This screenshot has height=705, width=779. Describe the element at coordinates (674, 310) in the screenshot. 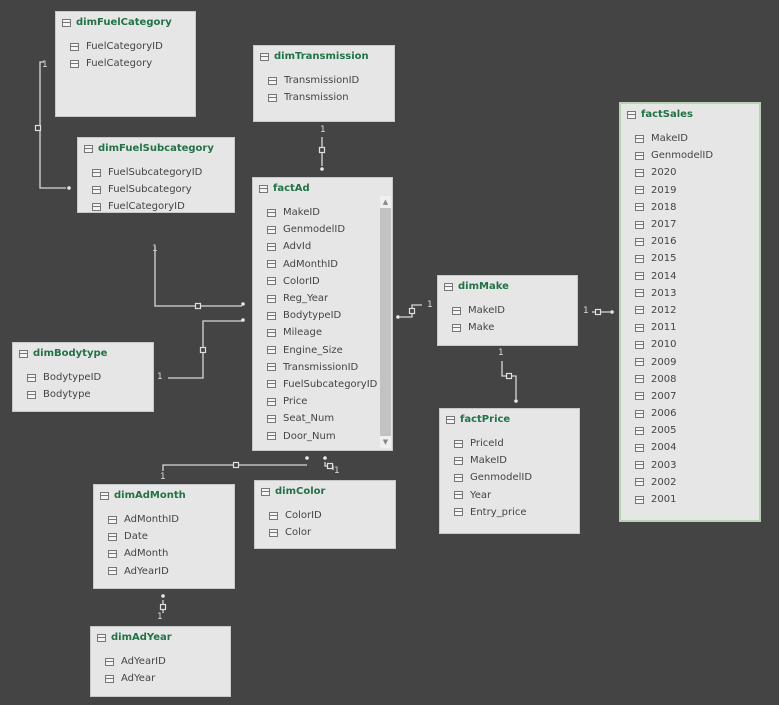

I see `column-item: 2012` at that location.